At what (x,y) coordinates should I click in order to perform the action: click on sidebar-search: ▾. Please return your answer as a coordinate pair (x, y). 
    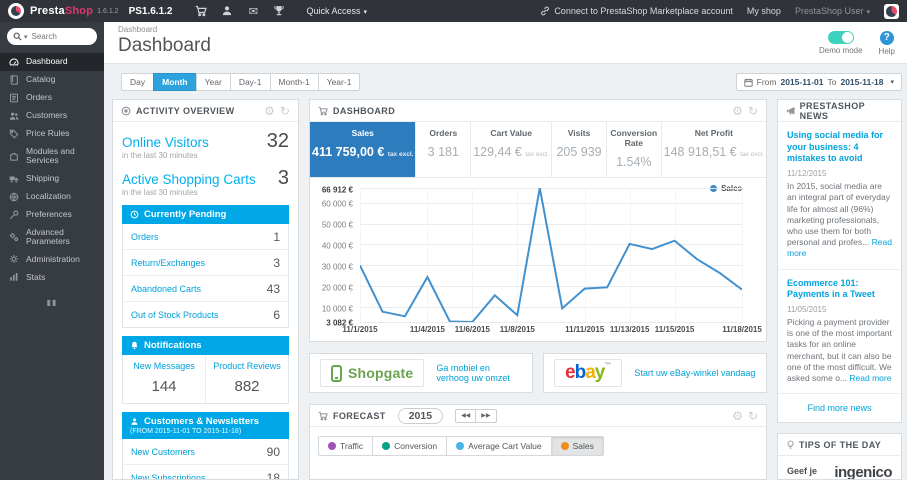
    Looking at the image, I should click on (52, 36).